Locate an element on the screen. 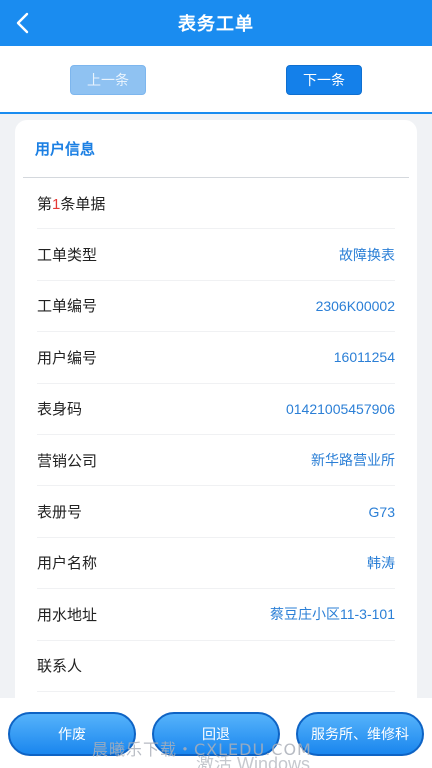 Image resolution: width=432 pixels, height=768 pixels. record-suffix: 条单据 is located at coordinates (83, 204).